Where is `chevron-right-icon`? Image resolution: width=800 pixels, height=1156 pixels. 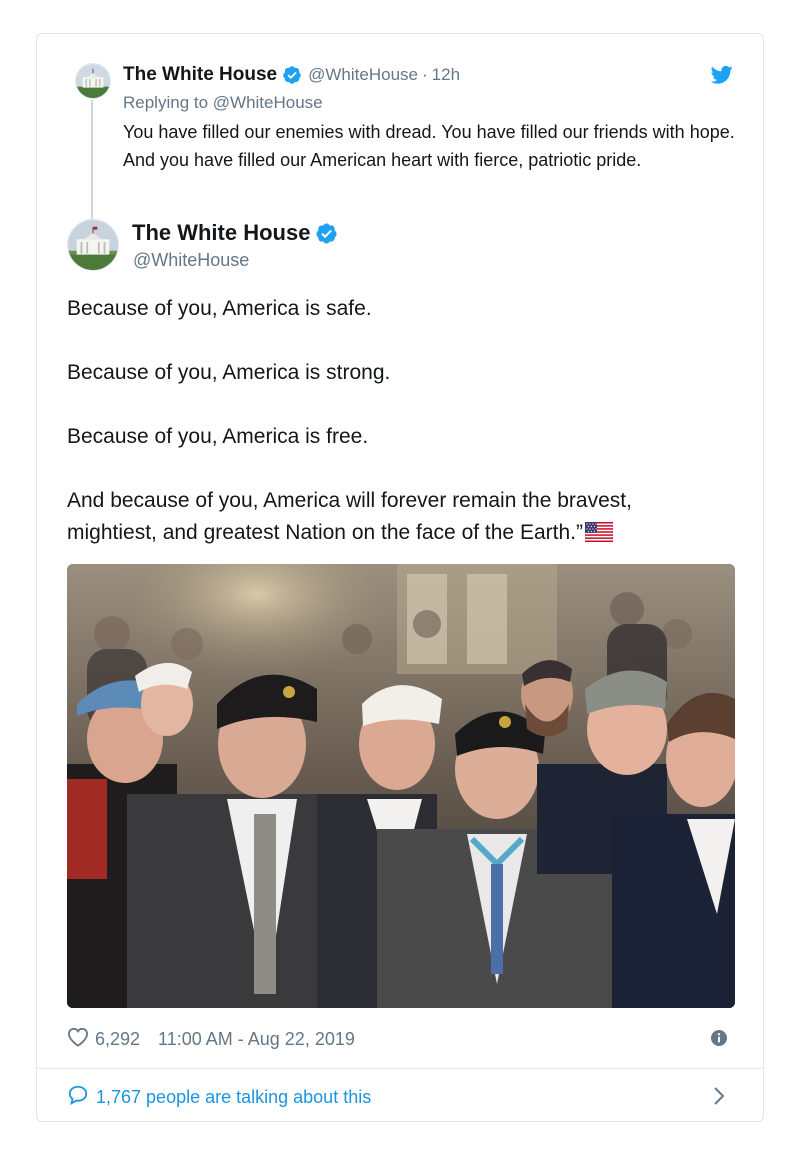 chevron-right-icon is located at coordinates (719, 1098).